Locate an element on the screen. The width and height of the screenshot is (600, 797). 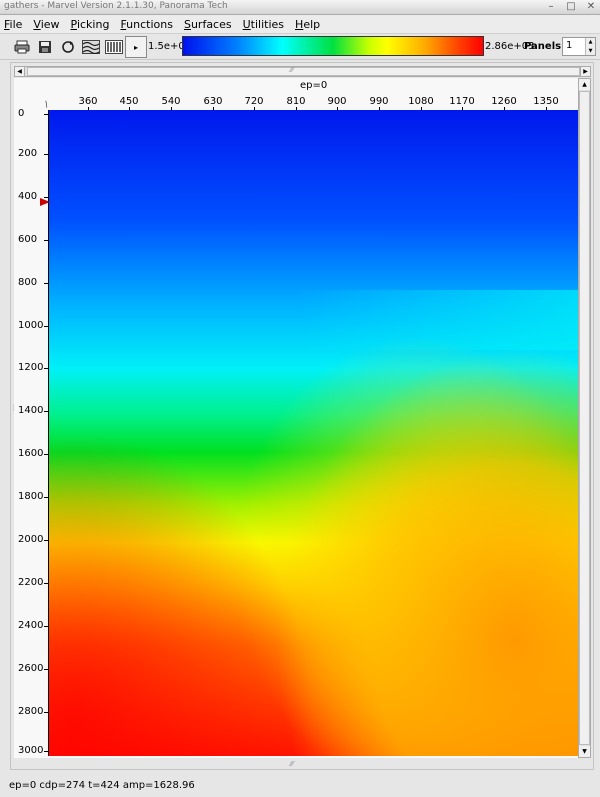
maximize-button: □ is located at coordinates (571, 7).